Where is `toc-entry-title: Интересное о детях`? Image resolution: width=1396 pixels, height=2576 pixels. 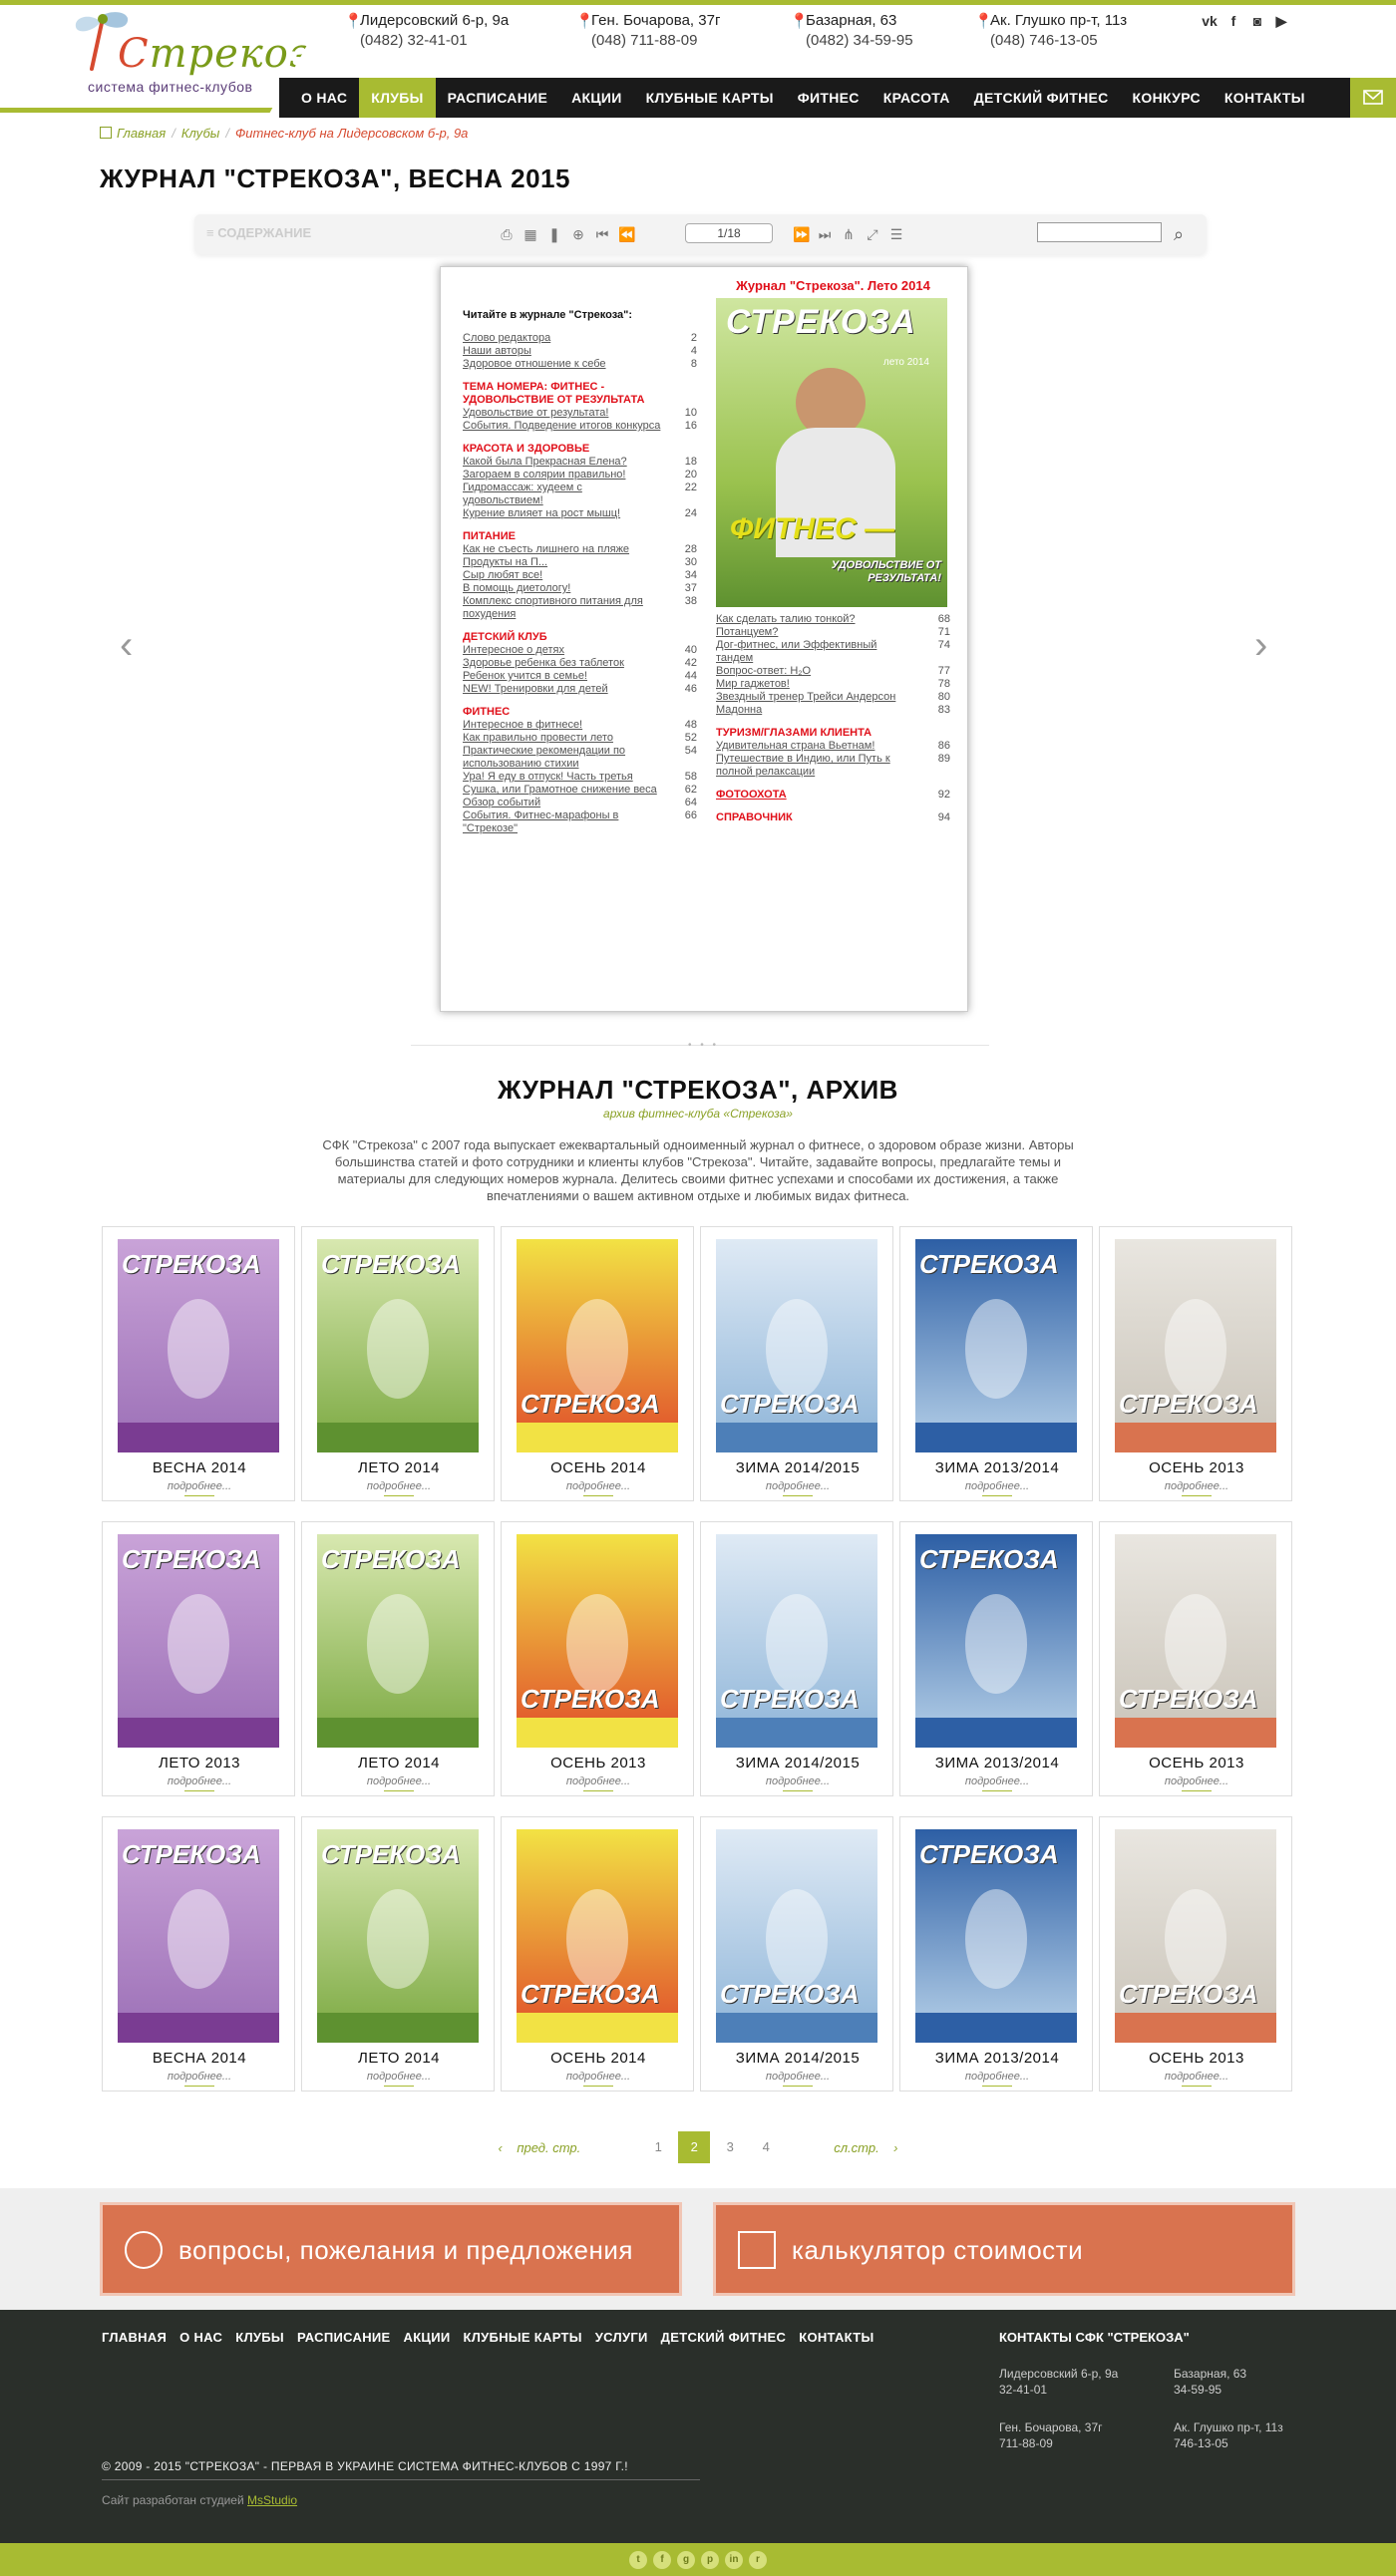 toc-entry-title: Интересное о детях is located at coordinates (562, 650).